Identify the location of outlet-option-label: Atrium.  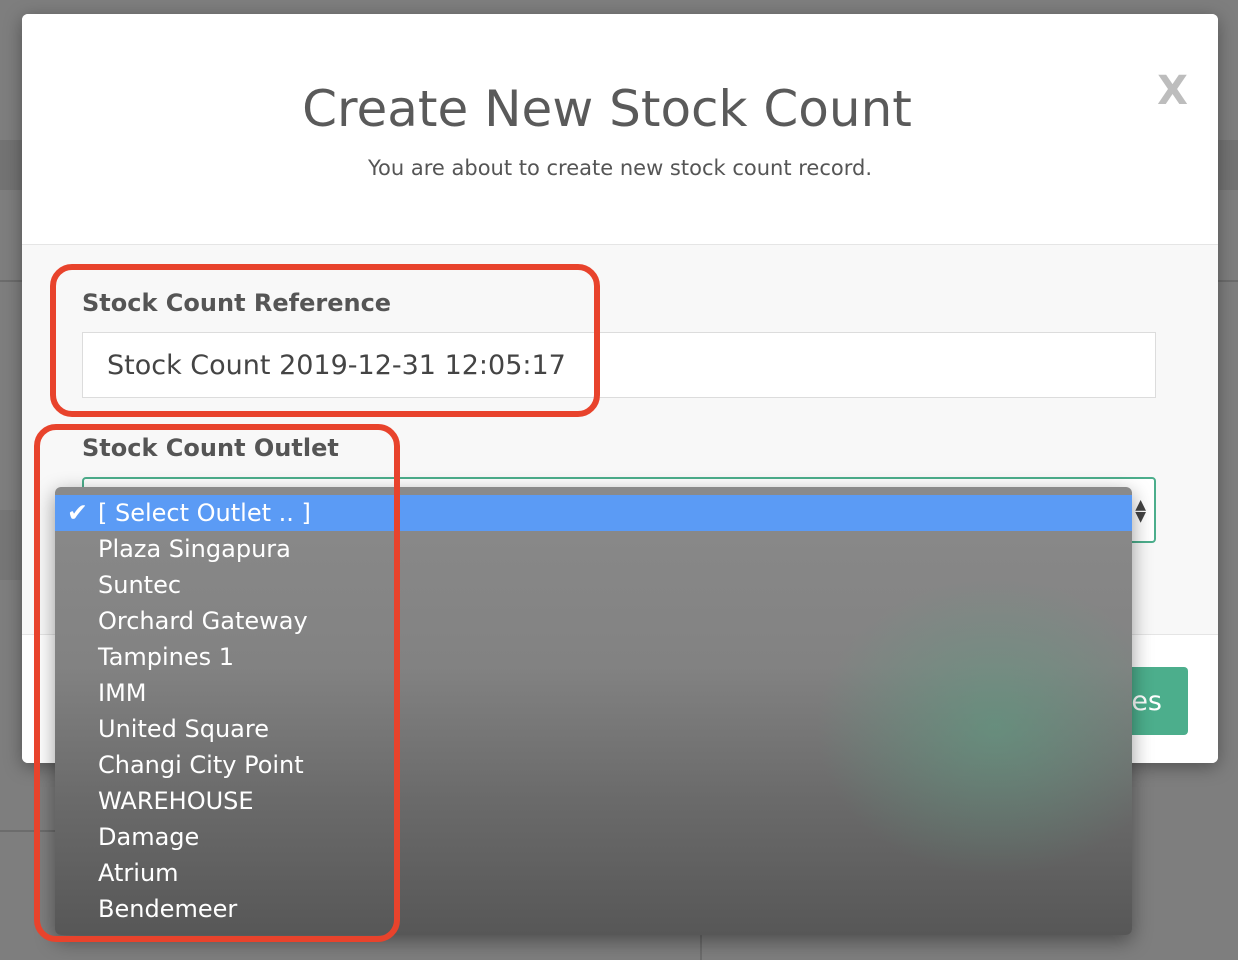
(138, 873).